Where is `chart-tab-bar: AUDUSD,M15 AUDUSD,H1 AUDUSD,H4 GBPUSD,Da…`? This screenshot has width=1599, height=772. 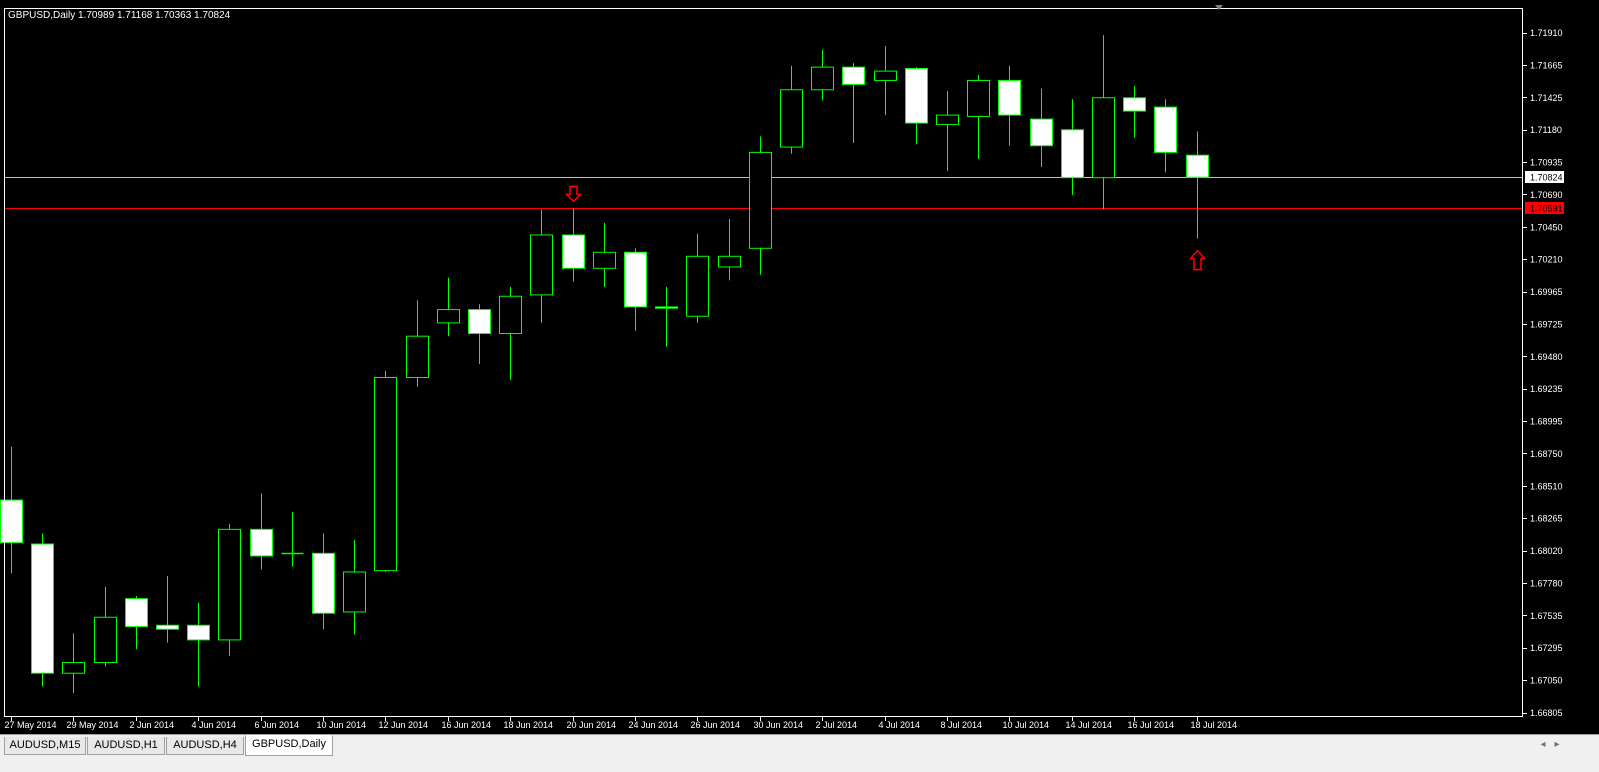
chart-tab-bar: AUDUSD,M15 AUDUSD,H1 AUDUSD,H4 GBPUSD,Da… is located at coordinates (799, 753).